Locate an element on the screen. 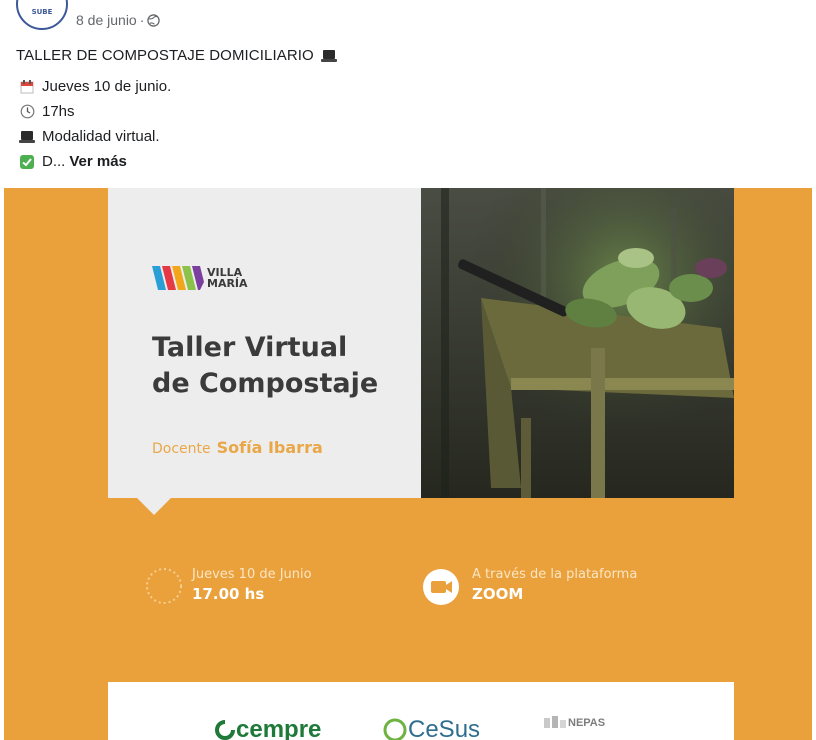 Image resolution: width=816 pixels, height=740 pixels. logo-mark-icon is located at coordinates (178, 278).